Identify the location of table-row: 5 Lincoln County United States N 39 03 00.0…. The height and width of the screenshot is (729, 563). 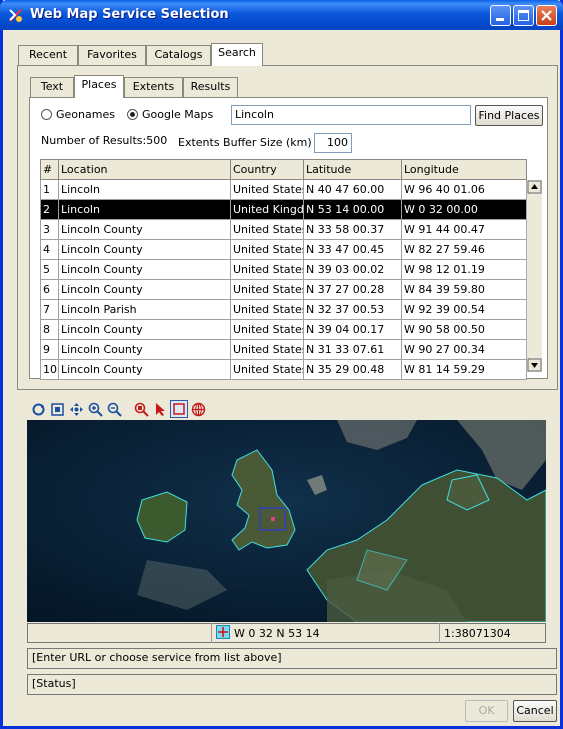
(283, 269).